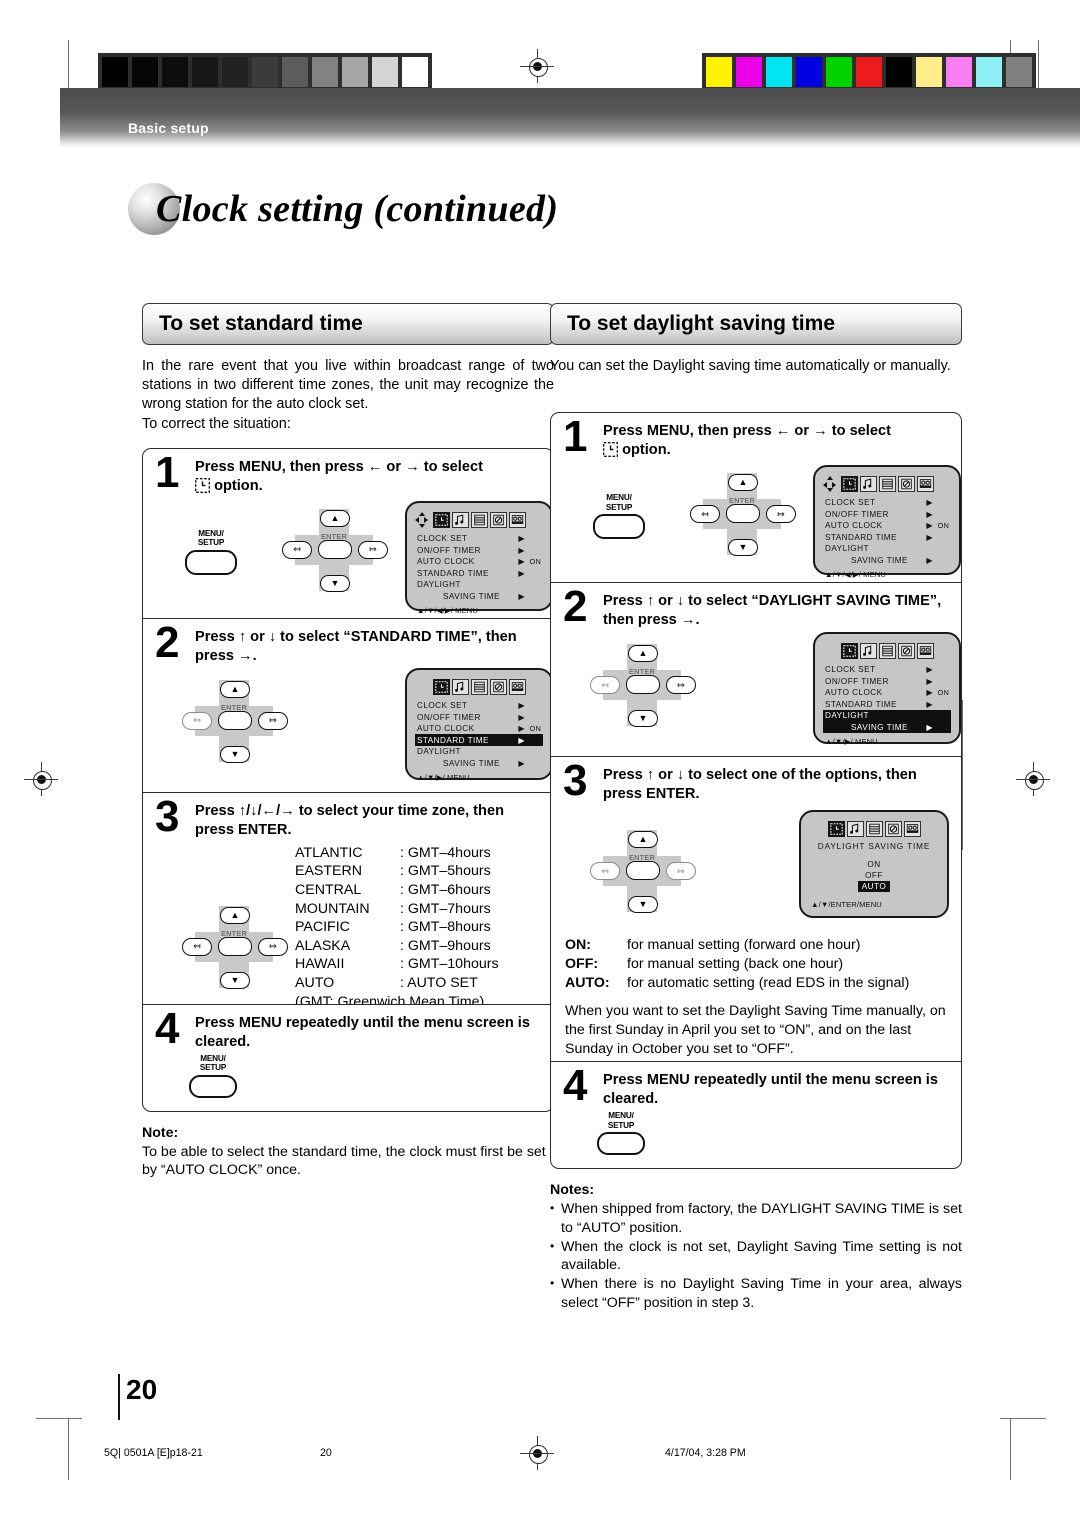  I want to click on osd-dst-option-selected: AUTO, so click(874, 887).